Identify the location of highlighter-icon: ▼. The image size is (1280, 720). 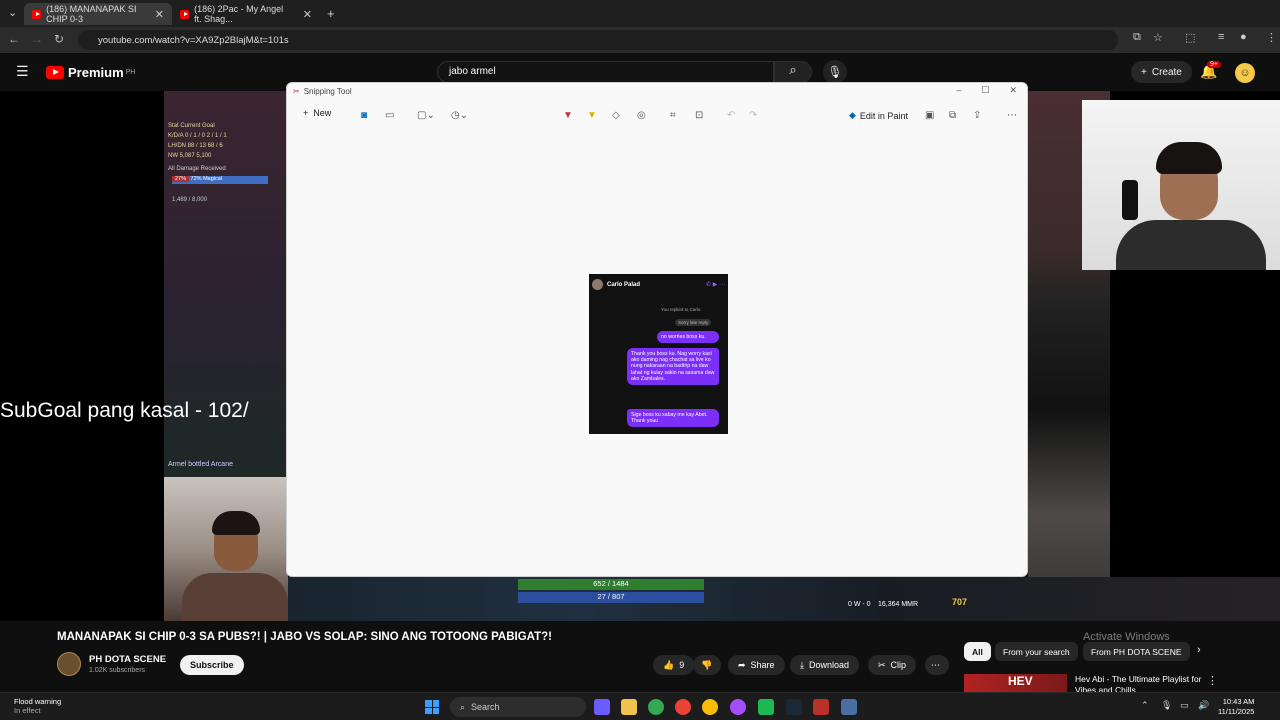
(592, 115).